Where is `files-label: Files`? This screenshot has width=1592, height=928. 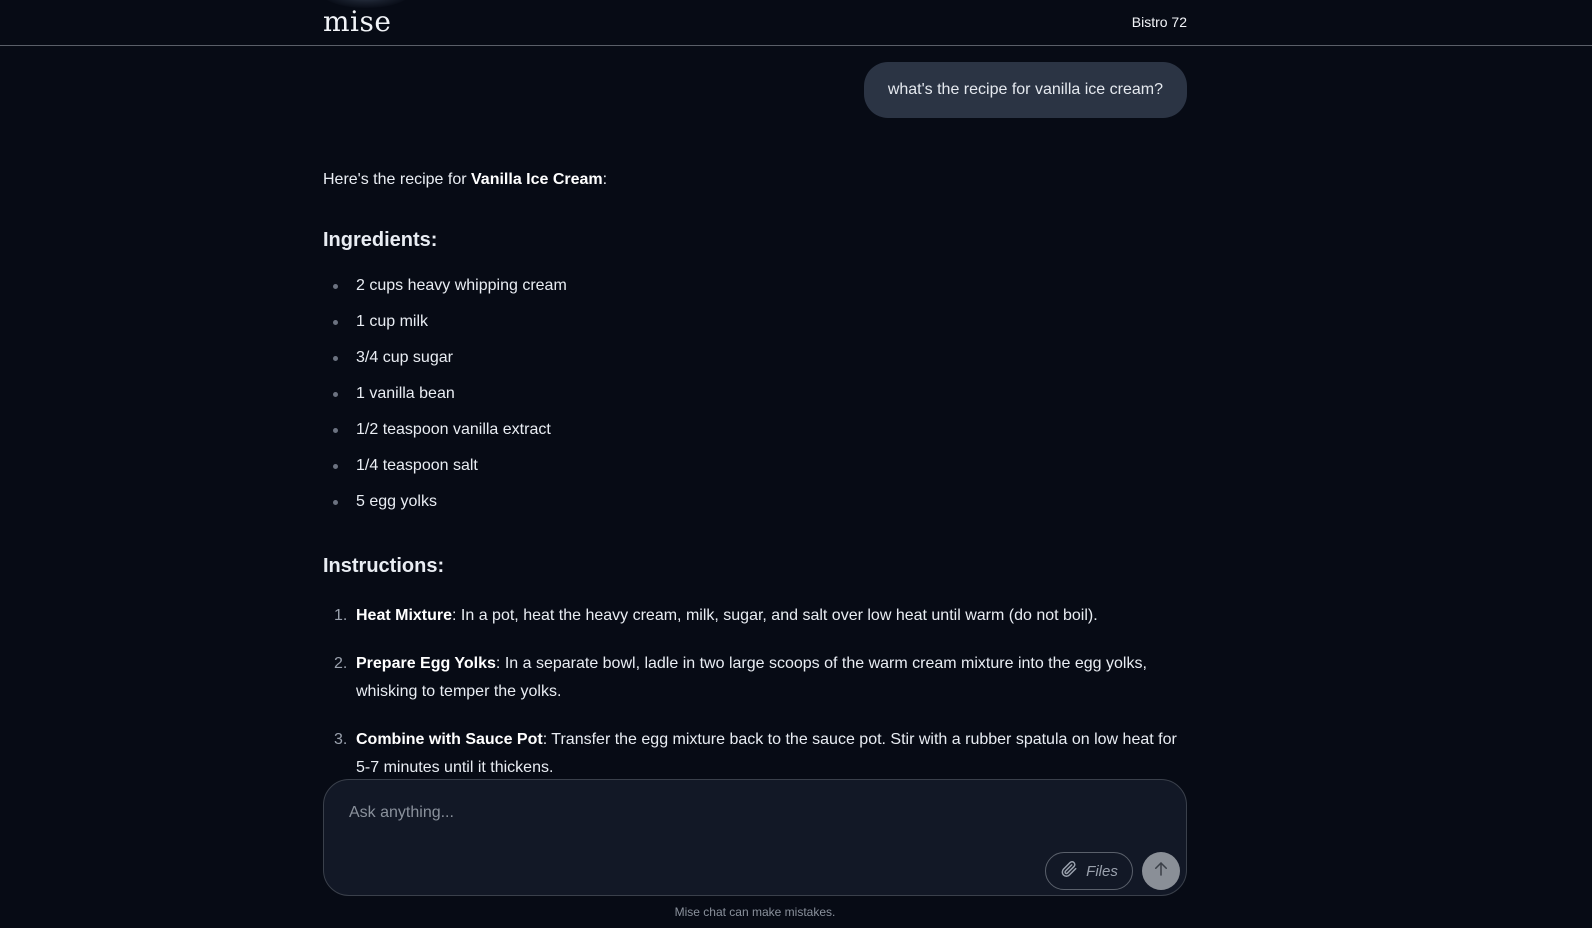
files-label: Files is located at coordinates (1102, 871).